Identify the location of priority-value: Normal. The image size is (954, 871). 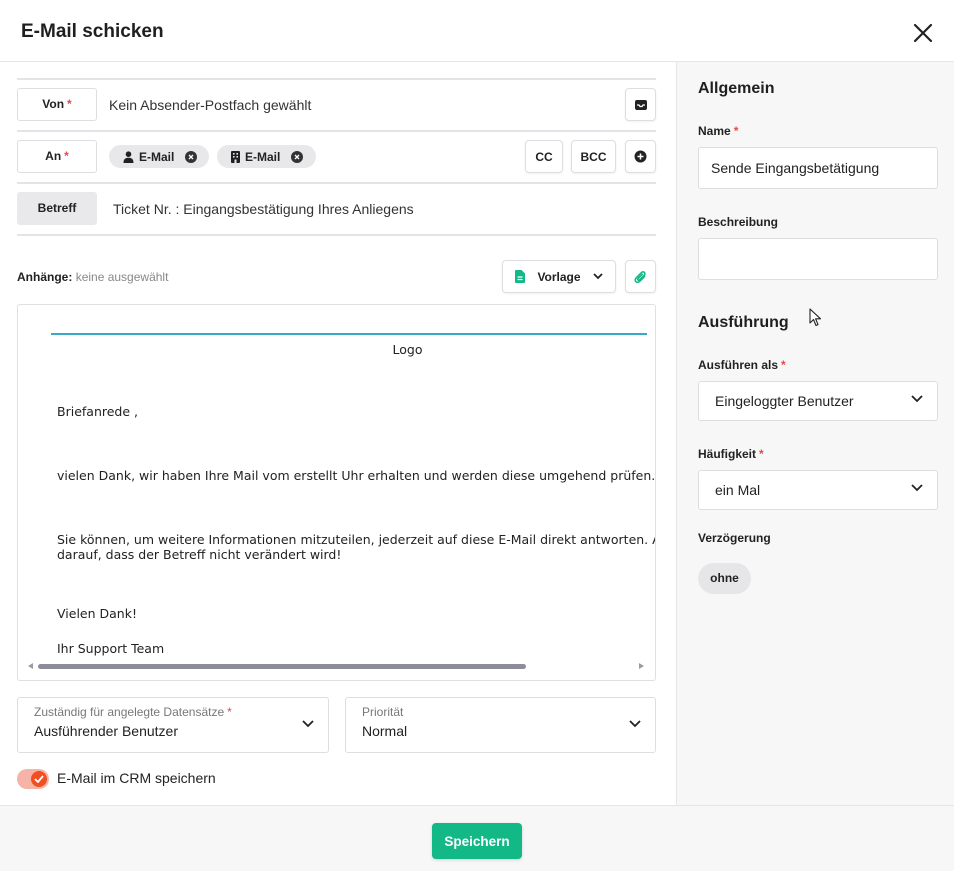
(385, 731).